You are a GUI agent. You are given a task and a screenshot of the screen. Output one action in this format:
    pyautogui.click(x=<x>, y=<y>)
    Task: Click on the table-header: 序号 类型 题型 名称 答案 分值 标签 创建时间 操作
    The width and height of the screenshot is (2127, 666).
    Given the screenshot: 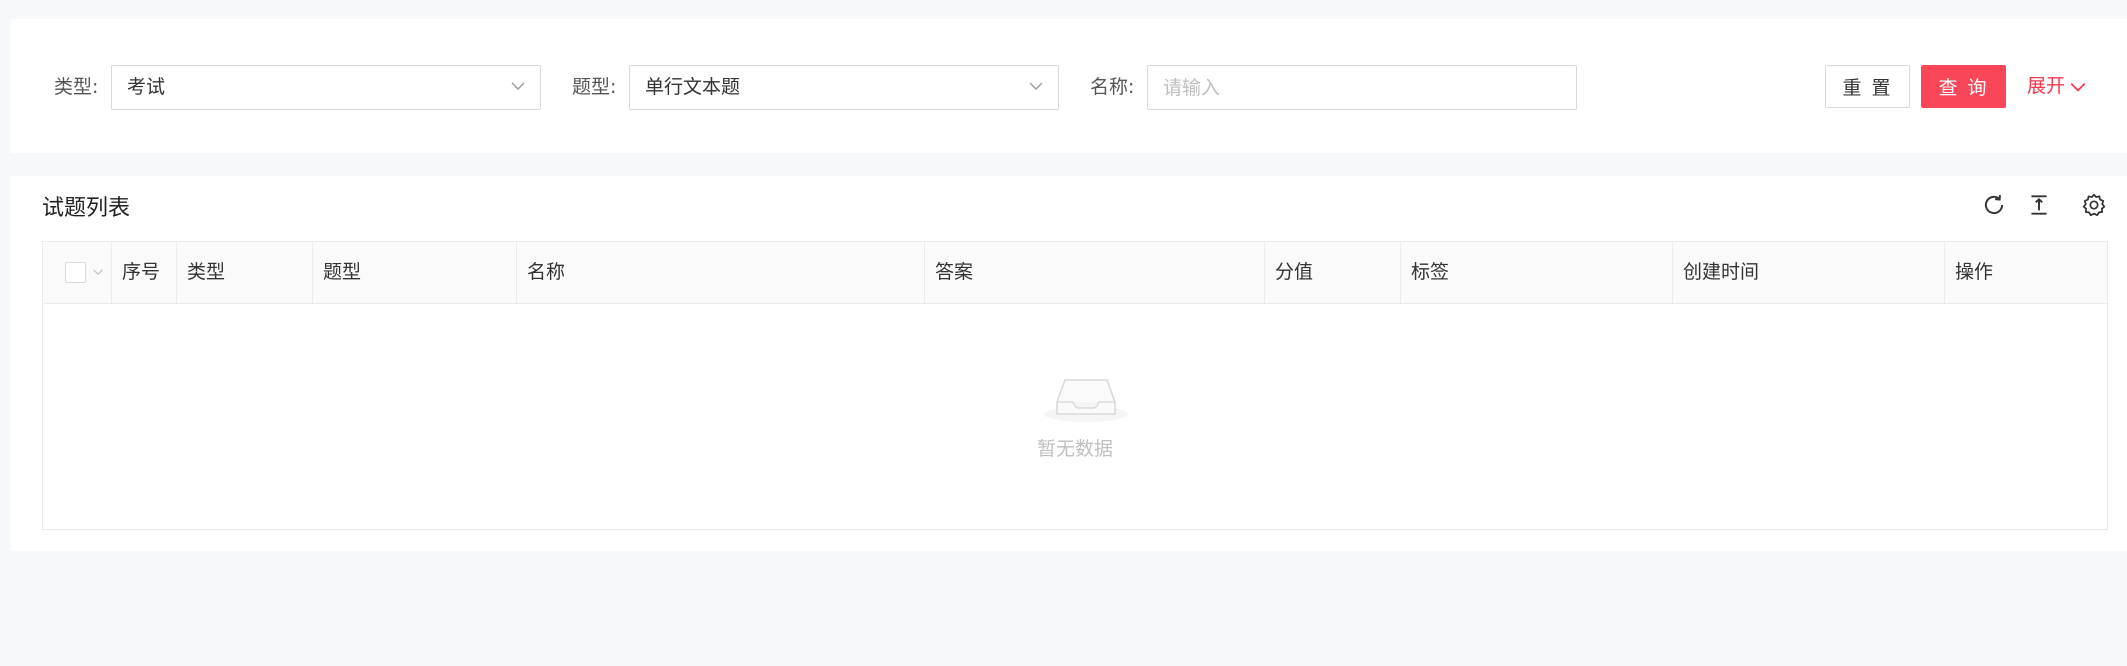 What is the action you would take?
    pyautogui.click(x=1075, y=273)
    